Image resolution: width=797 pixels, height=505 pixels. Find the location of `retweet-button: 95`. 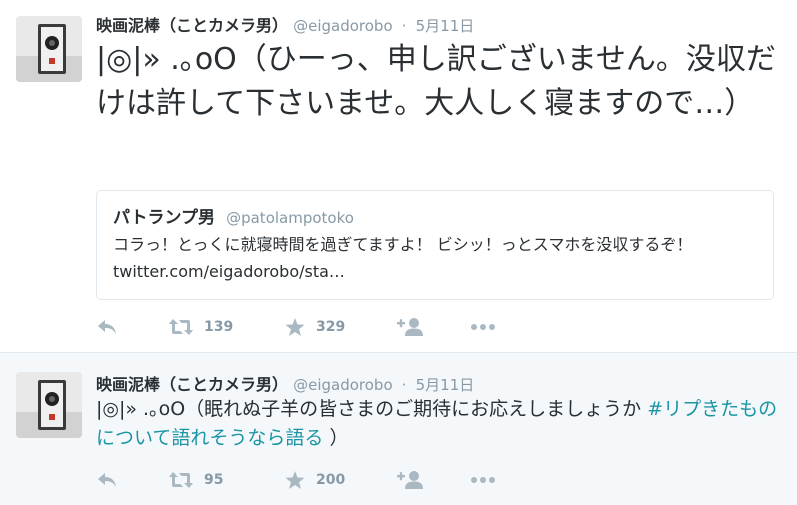

retweet-button: 95 is located at coordinates (195, 480).